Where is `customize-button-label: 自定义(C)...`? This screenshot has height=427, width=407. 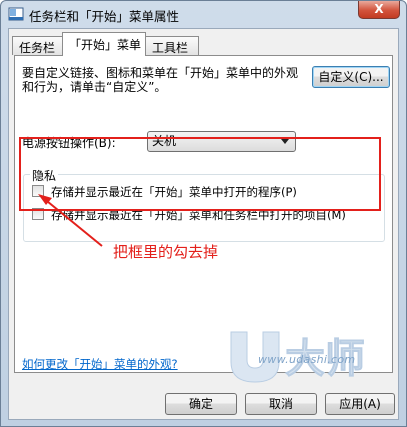 customize-button-label: 自定义(C)... is located at coordinates (351, 77).